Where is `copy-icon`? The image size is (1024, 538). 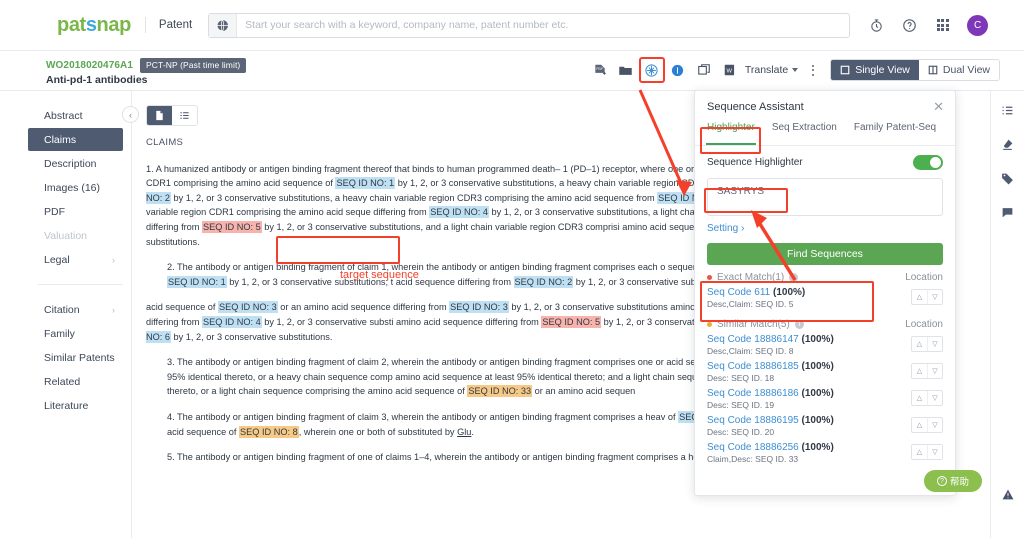
copy-icon is located at coordinates (704, 70).